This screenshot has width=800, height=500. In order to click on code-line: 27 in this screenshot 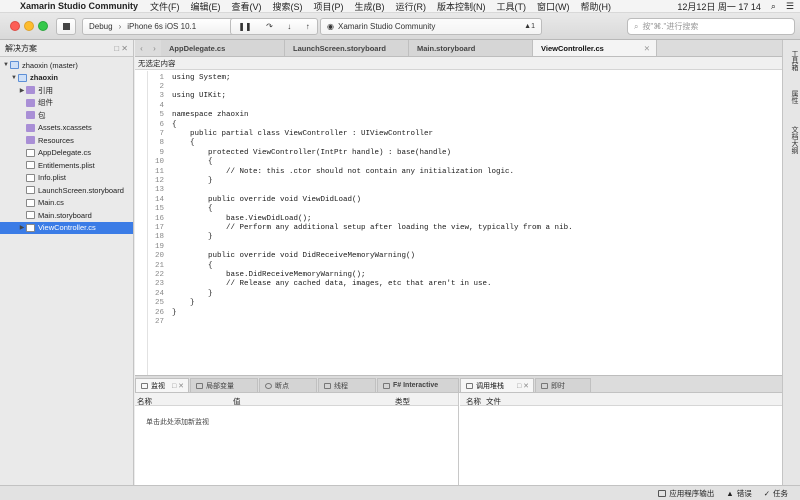, I will do `click(458, 321)`.